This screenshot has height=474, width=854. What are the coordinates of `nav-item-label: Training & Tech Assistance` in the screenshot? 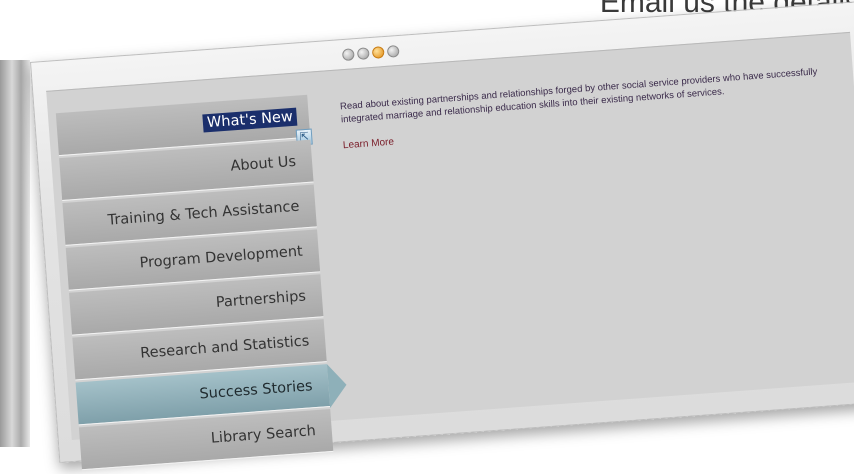 It's located at (203, 213).